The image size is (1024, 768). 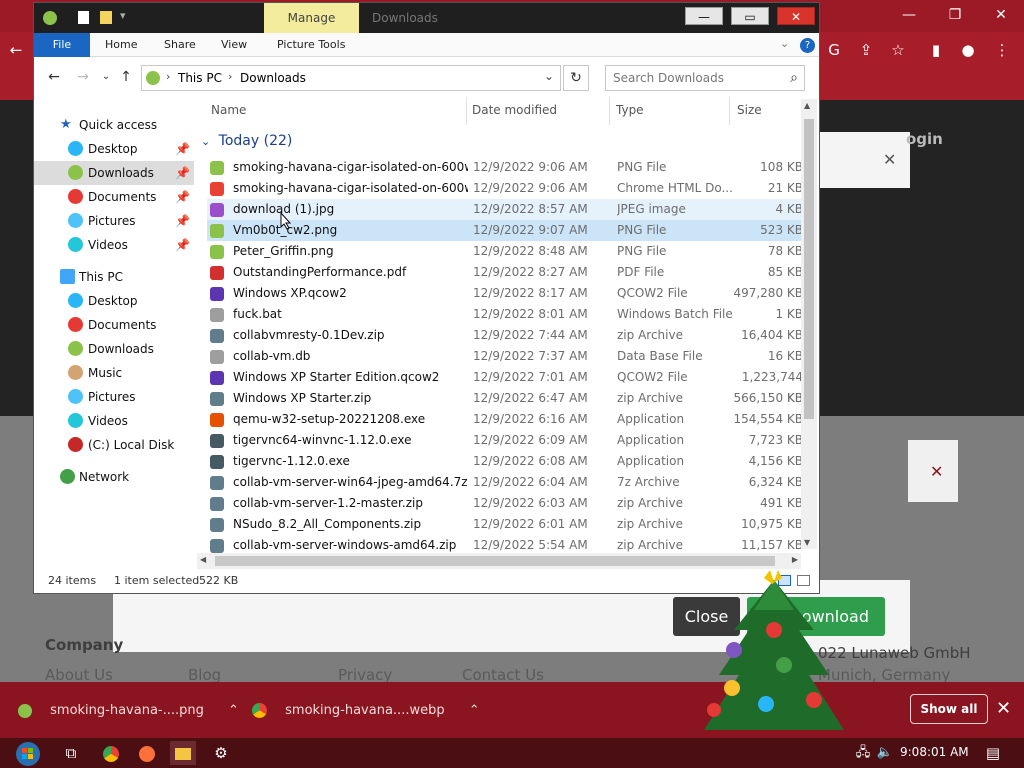 What do you see at coordinates (228, 110) in the screenshot?
I see `column-name: Name` at bounding box center [228, 110].